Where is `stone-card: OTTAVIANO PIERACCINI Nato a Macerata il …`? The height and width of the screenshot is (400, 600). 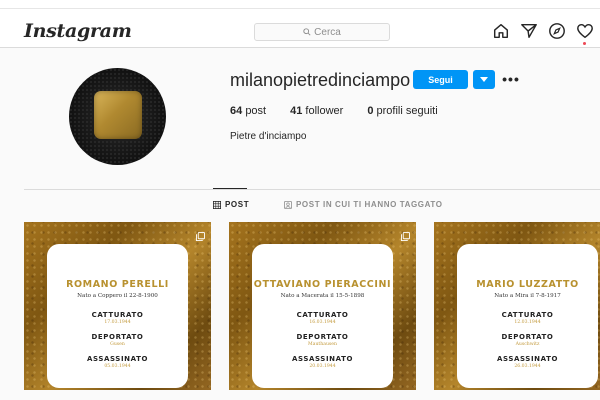 stone-card: OTTAVIANO PIERACCINI Nato a Macerata il … is located at coordinates (322, 316).